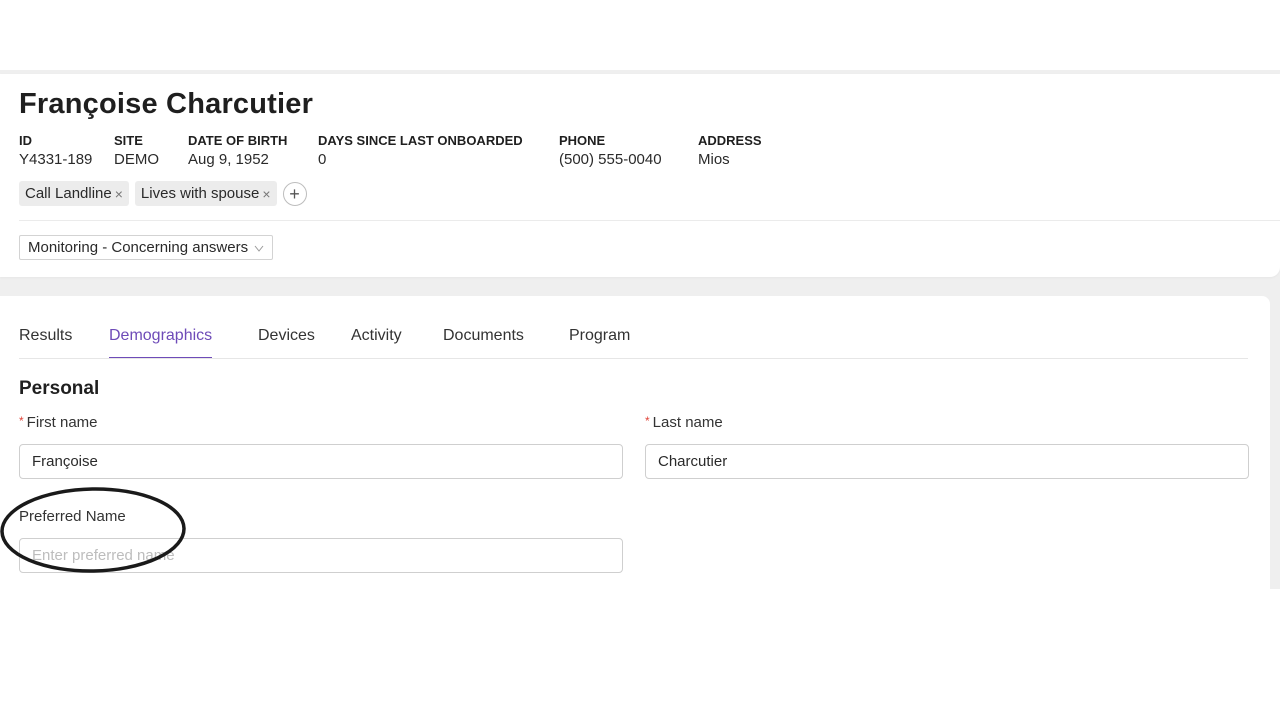 This screenshot has width=1280, height=720. What do you see at coordinates (420, 140) in the screenshot?
I see `meta-days-onboarded-label: DAYS SINCE LAST ONBOARDED` at bounding box center [420, 140].